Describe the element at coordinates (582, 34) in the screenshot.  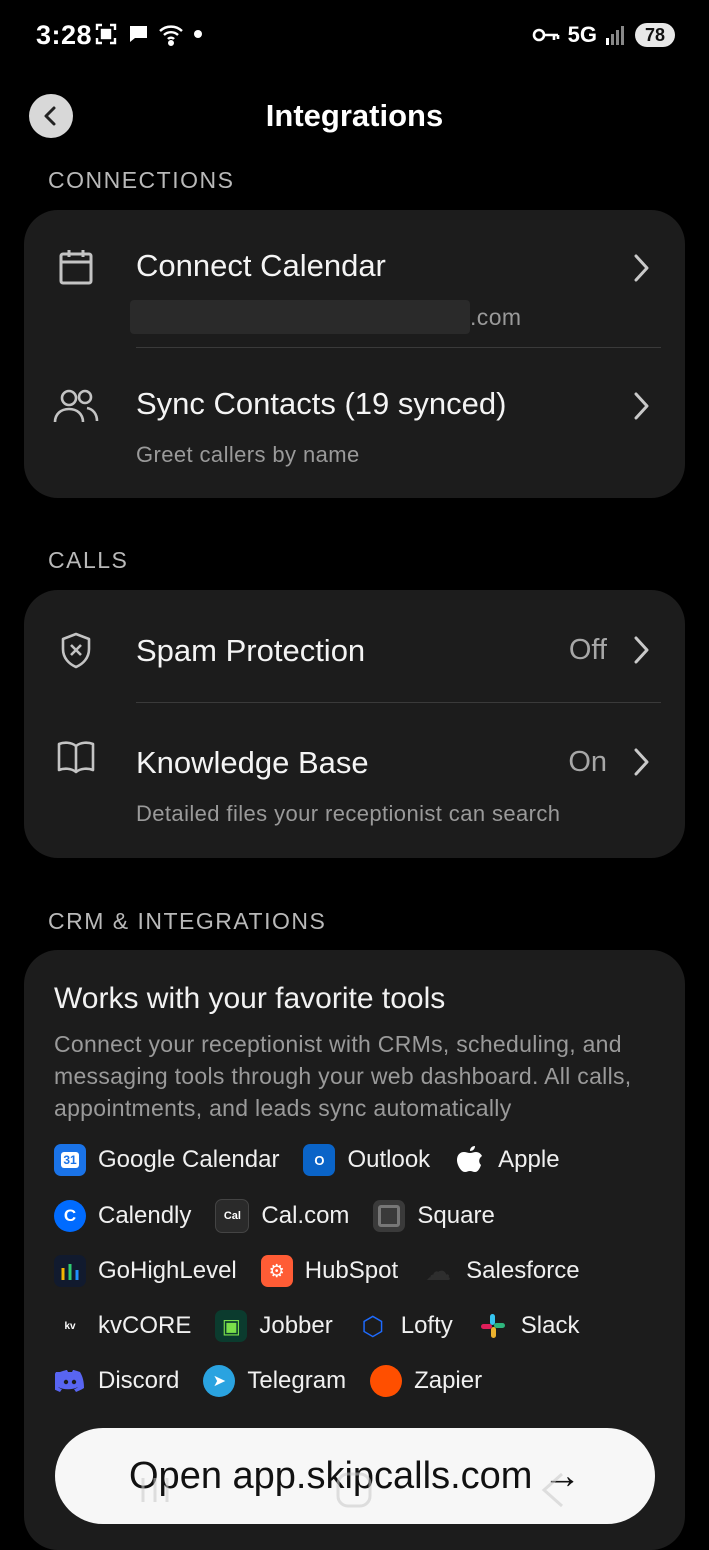
I see `network-type: 5G` at that location.